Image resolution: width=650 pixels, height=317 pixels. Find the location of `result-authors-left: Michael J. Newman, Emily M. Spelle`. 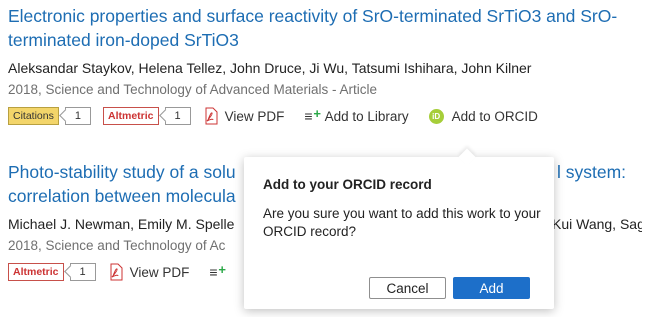

result-authors-left: Michael J. Newman, Emily M. Spelle is located at coordinates (121, 224).